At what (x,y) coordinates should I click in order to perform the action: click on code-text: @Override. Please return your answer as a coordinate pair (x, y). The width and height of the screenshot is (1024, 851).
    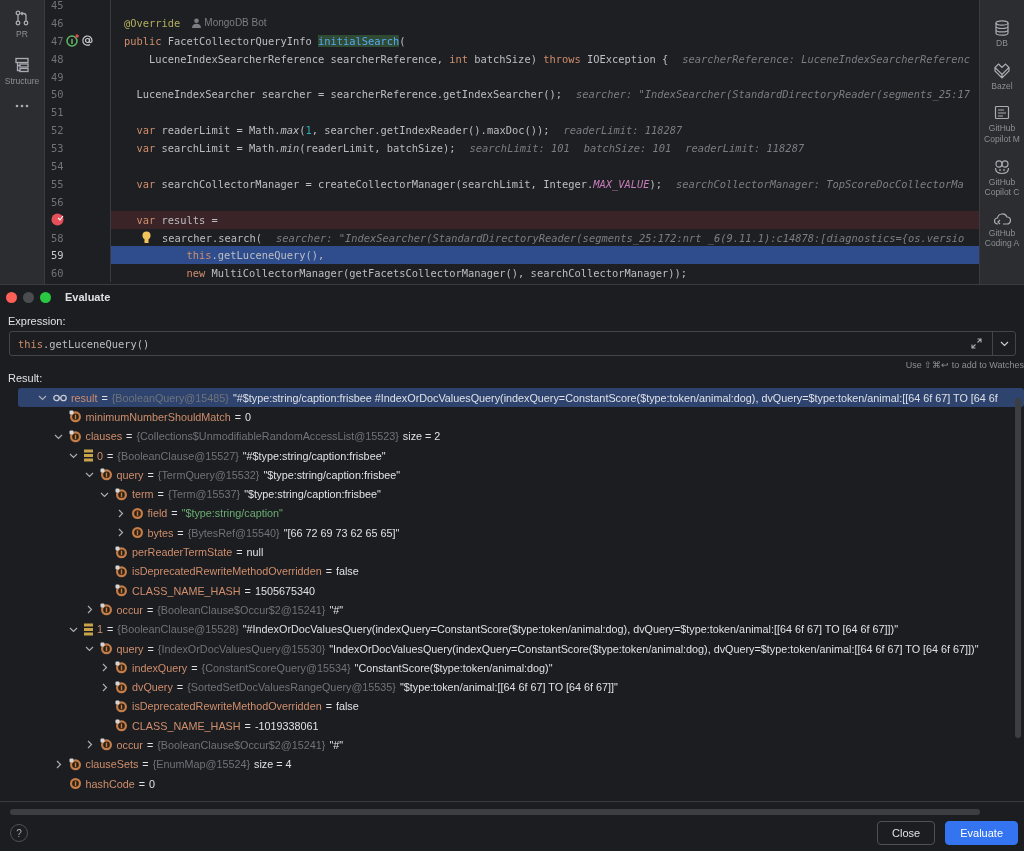
    Looking at the image, I should click on (152, 22).